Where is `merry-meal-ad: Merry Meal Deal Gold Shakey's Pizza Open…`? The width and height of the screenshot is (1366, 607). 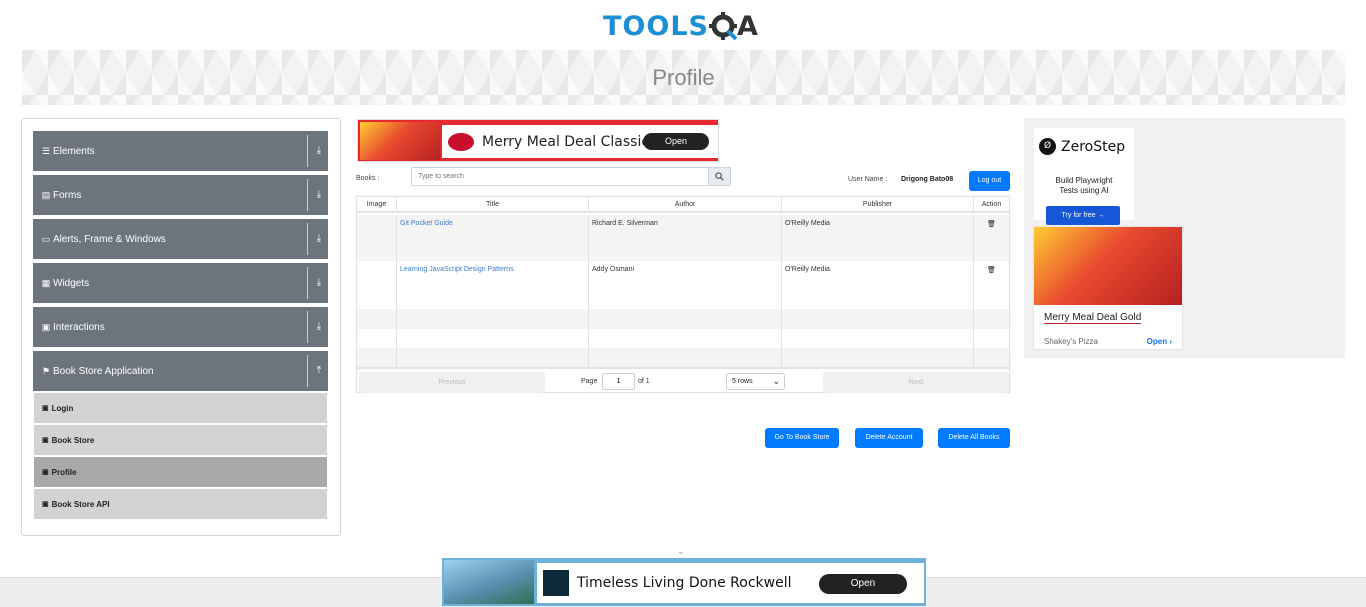 merry-meal-ad: Merry Meal Deal Gold Shakey's Pizza Open… is located at coordinates (1108, 288).